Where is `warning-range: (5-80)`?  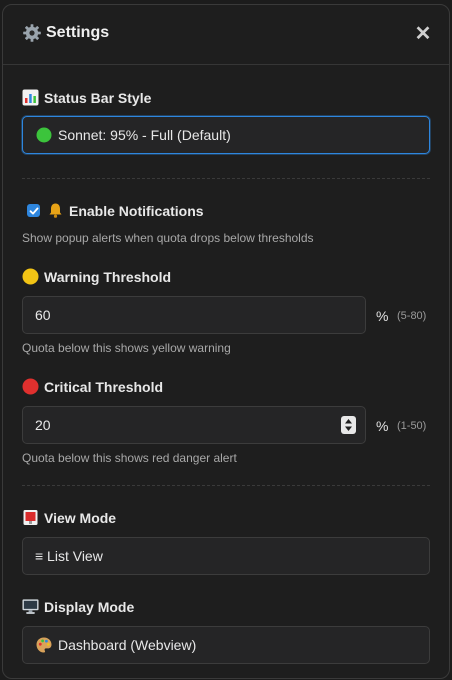
warning-range: (5-80) is located at coordinates (412, 316).